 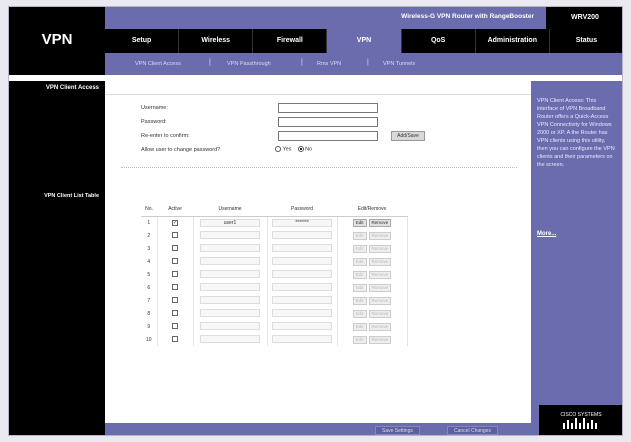 What do you see at coordinates (293, 149) in the screenshot?
I see `allow-change-options: Yes No` at bounding box center [293, 149].